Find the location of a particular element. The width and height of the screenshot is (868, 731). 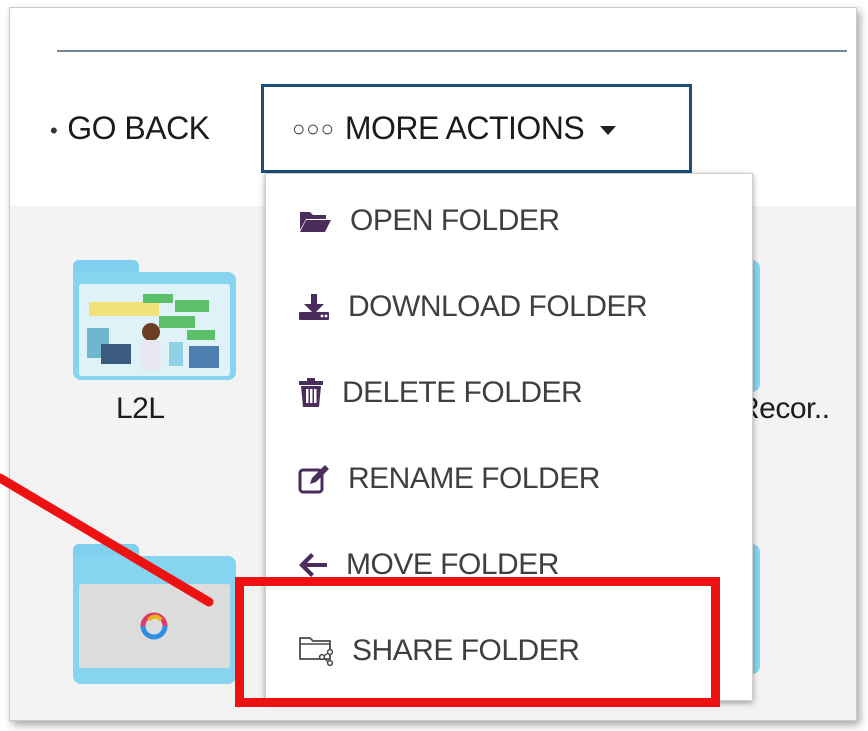

menu-item-label: OPEN FOLDER is located at coordinates (455, 220).